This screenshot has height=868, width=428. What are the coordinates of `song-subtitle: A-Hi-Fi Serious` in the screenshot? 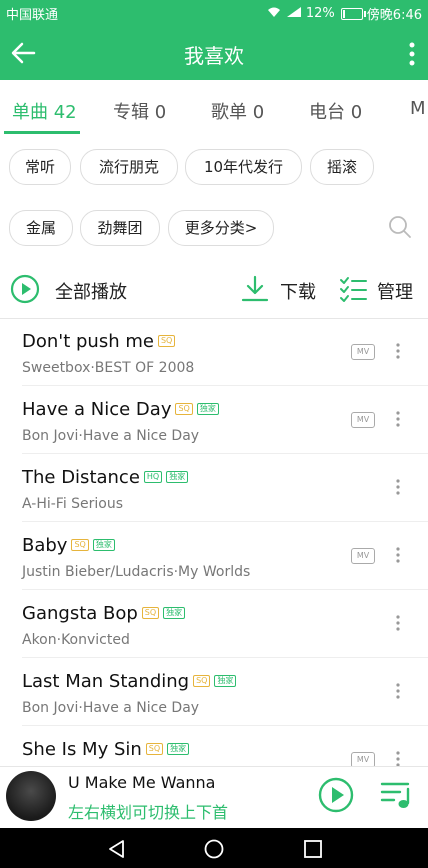 It's located at (73, 504).